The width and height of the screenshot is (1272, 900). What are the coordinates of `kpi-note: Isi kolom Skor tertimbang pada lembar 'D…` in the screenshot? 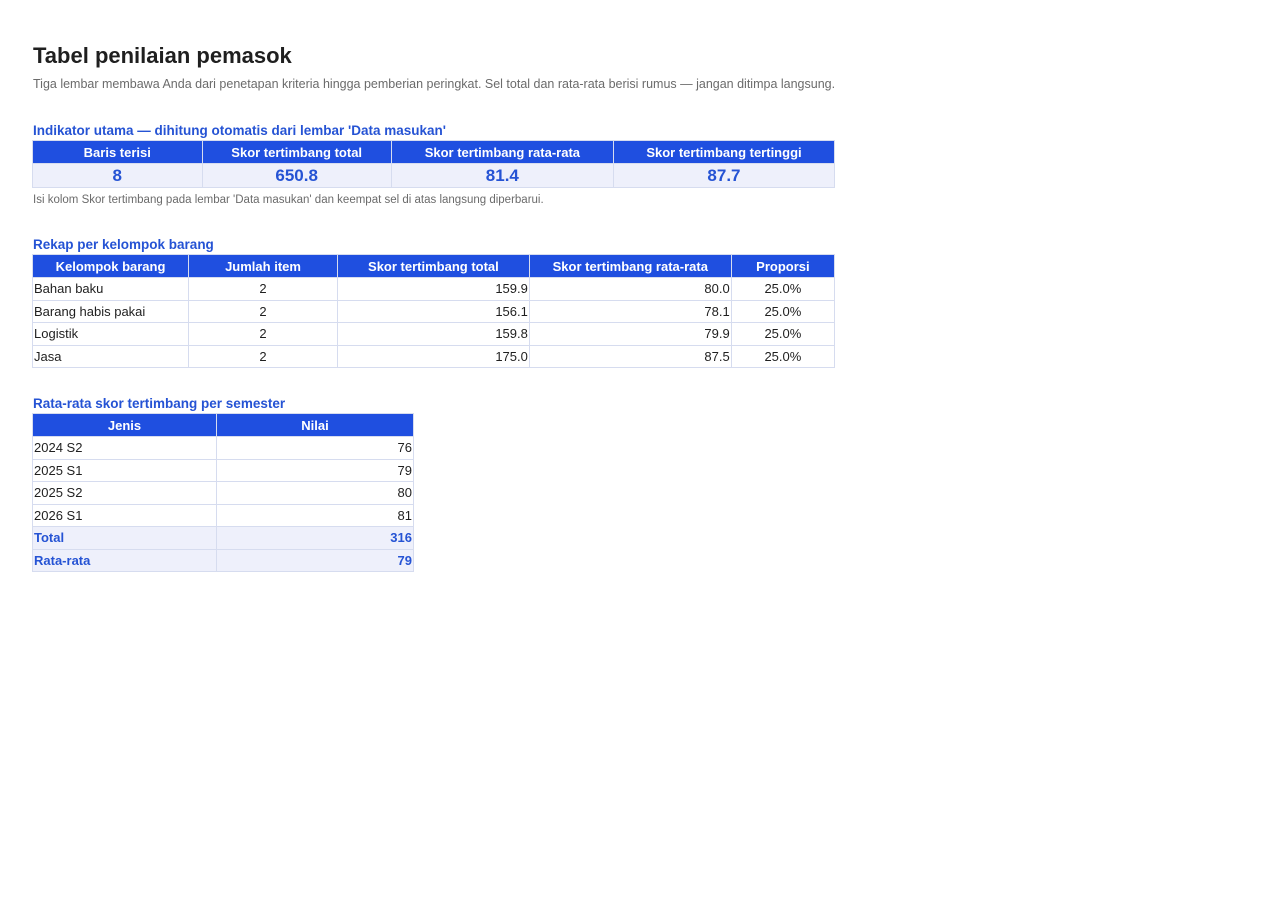 It's located at (288, 200).